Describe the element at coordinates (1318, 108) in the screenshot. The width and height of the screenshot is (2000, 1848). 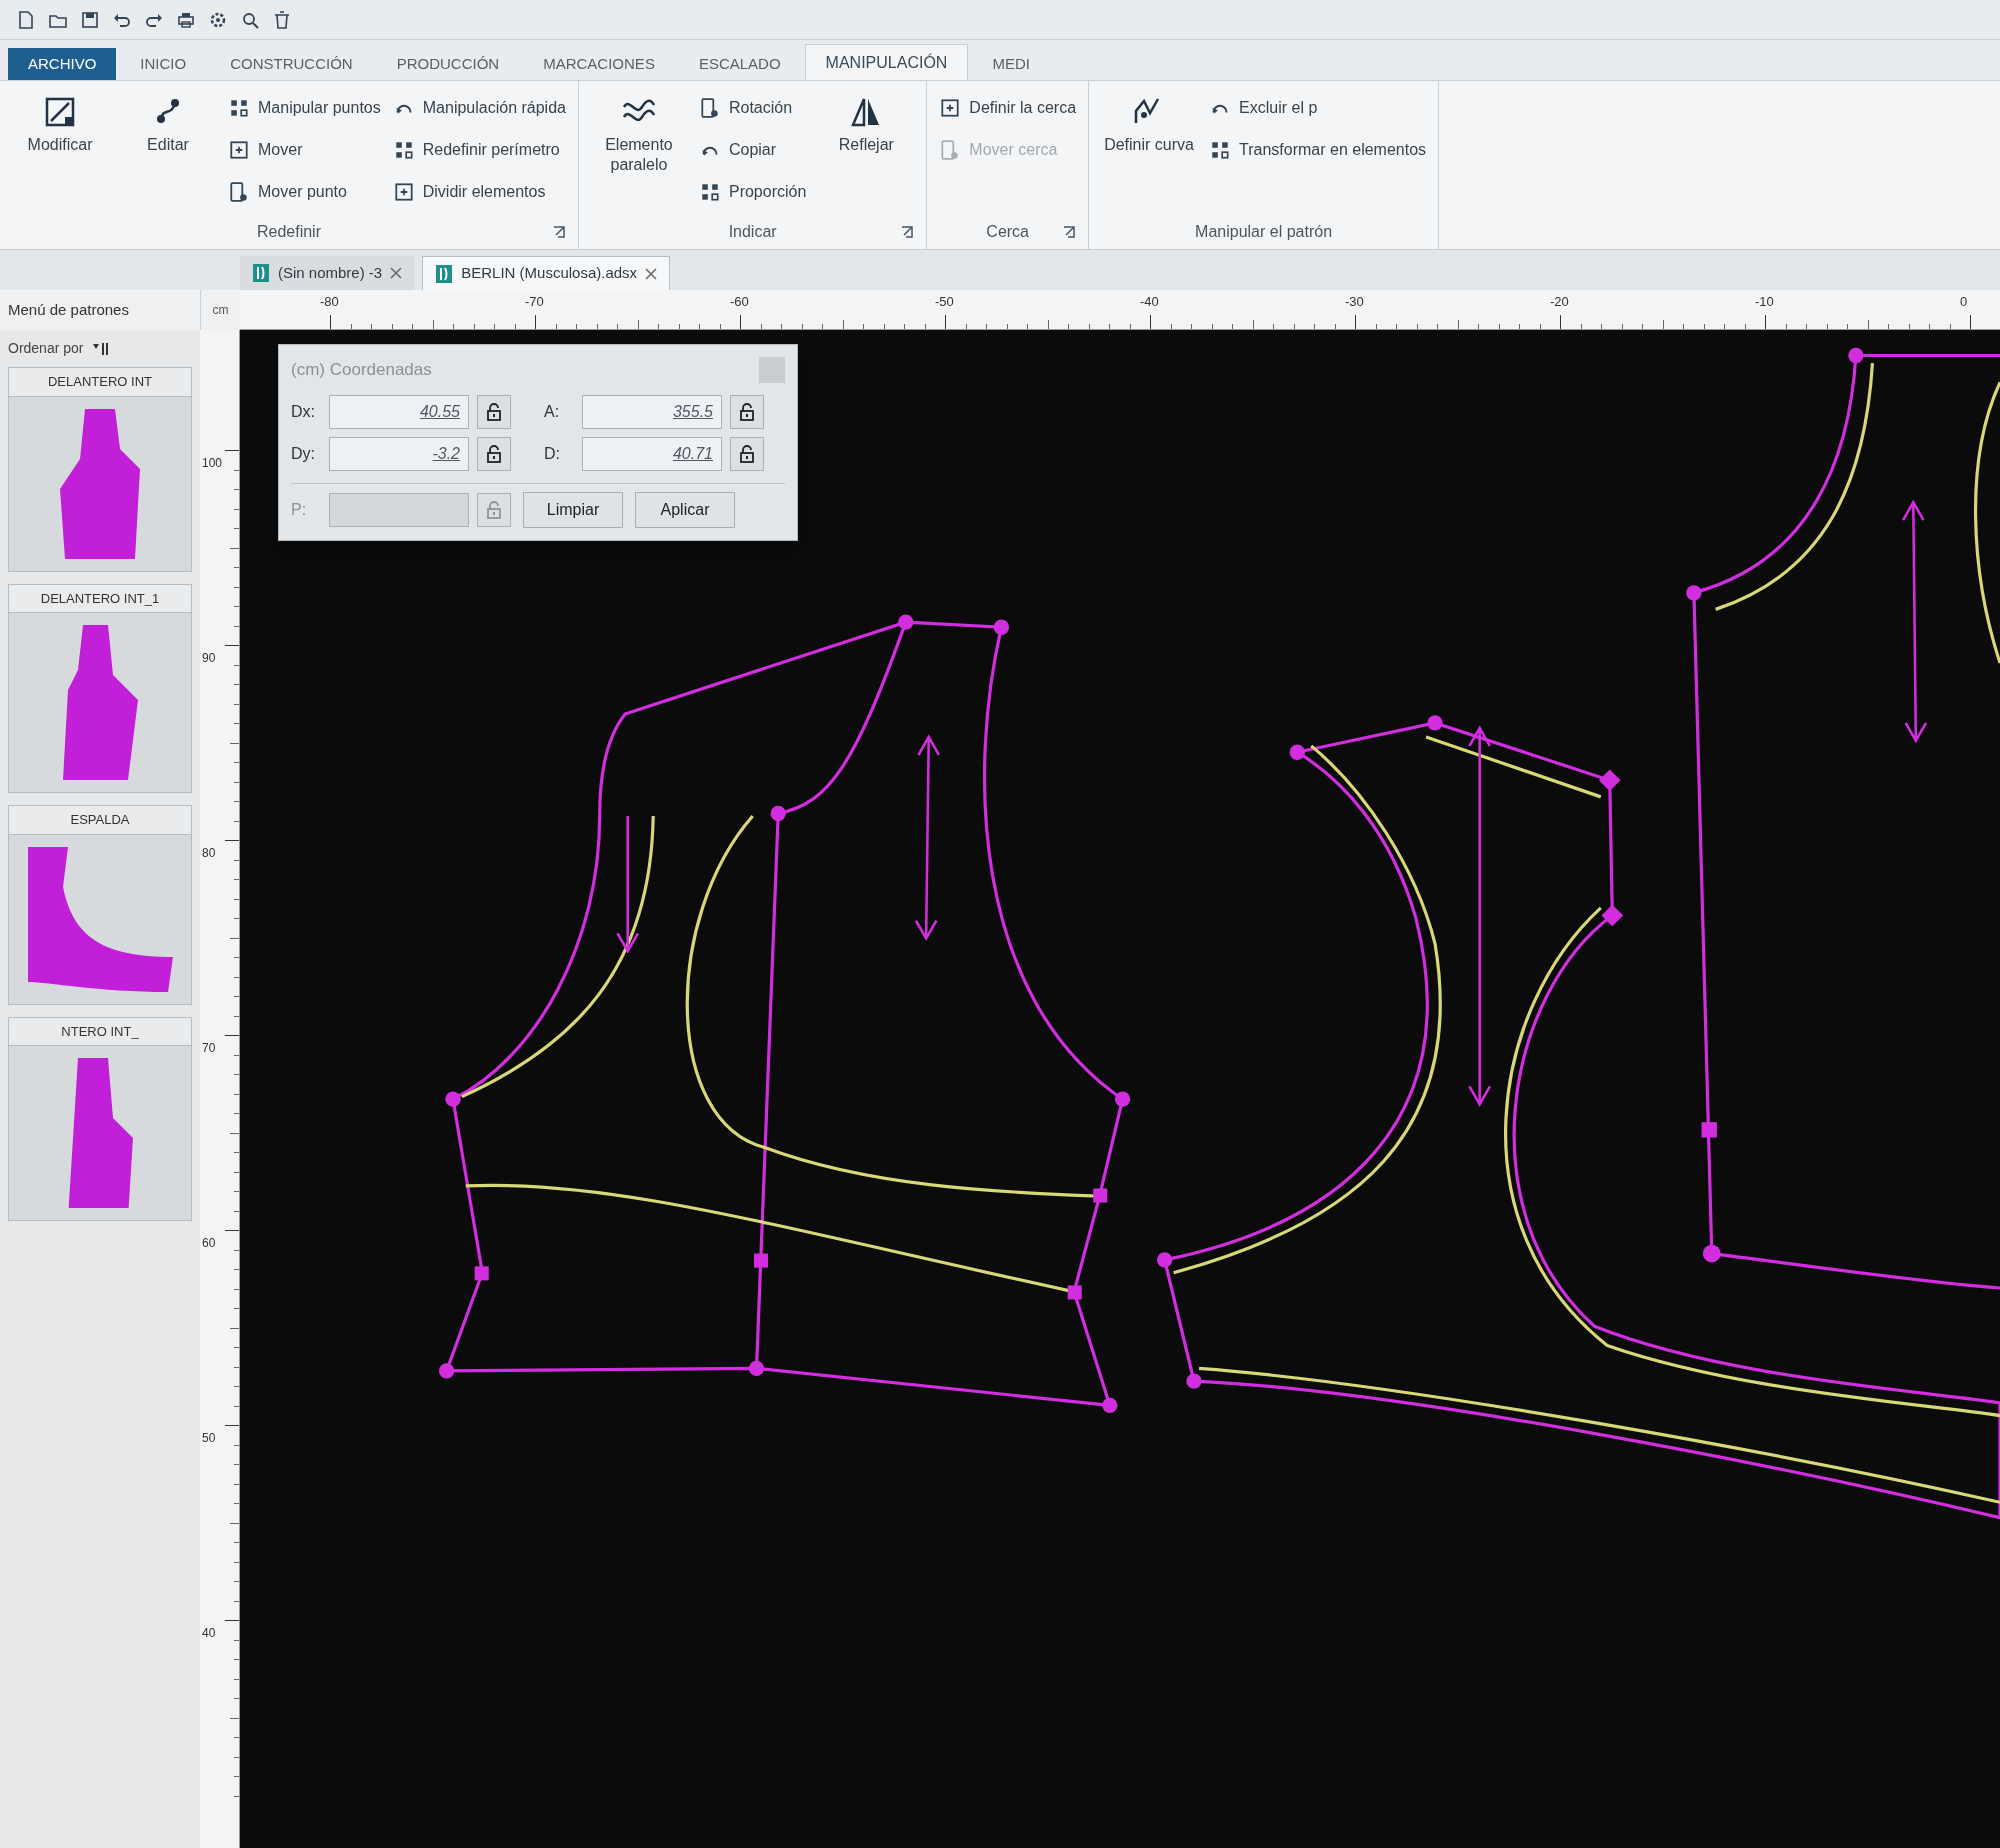
I see `ribbon-button: Excluir el p` at that location.